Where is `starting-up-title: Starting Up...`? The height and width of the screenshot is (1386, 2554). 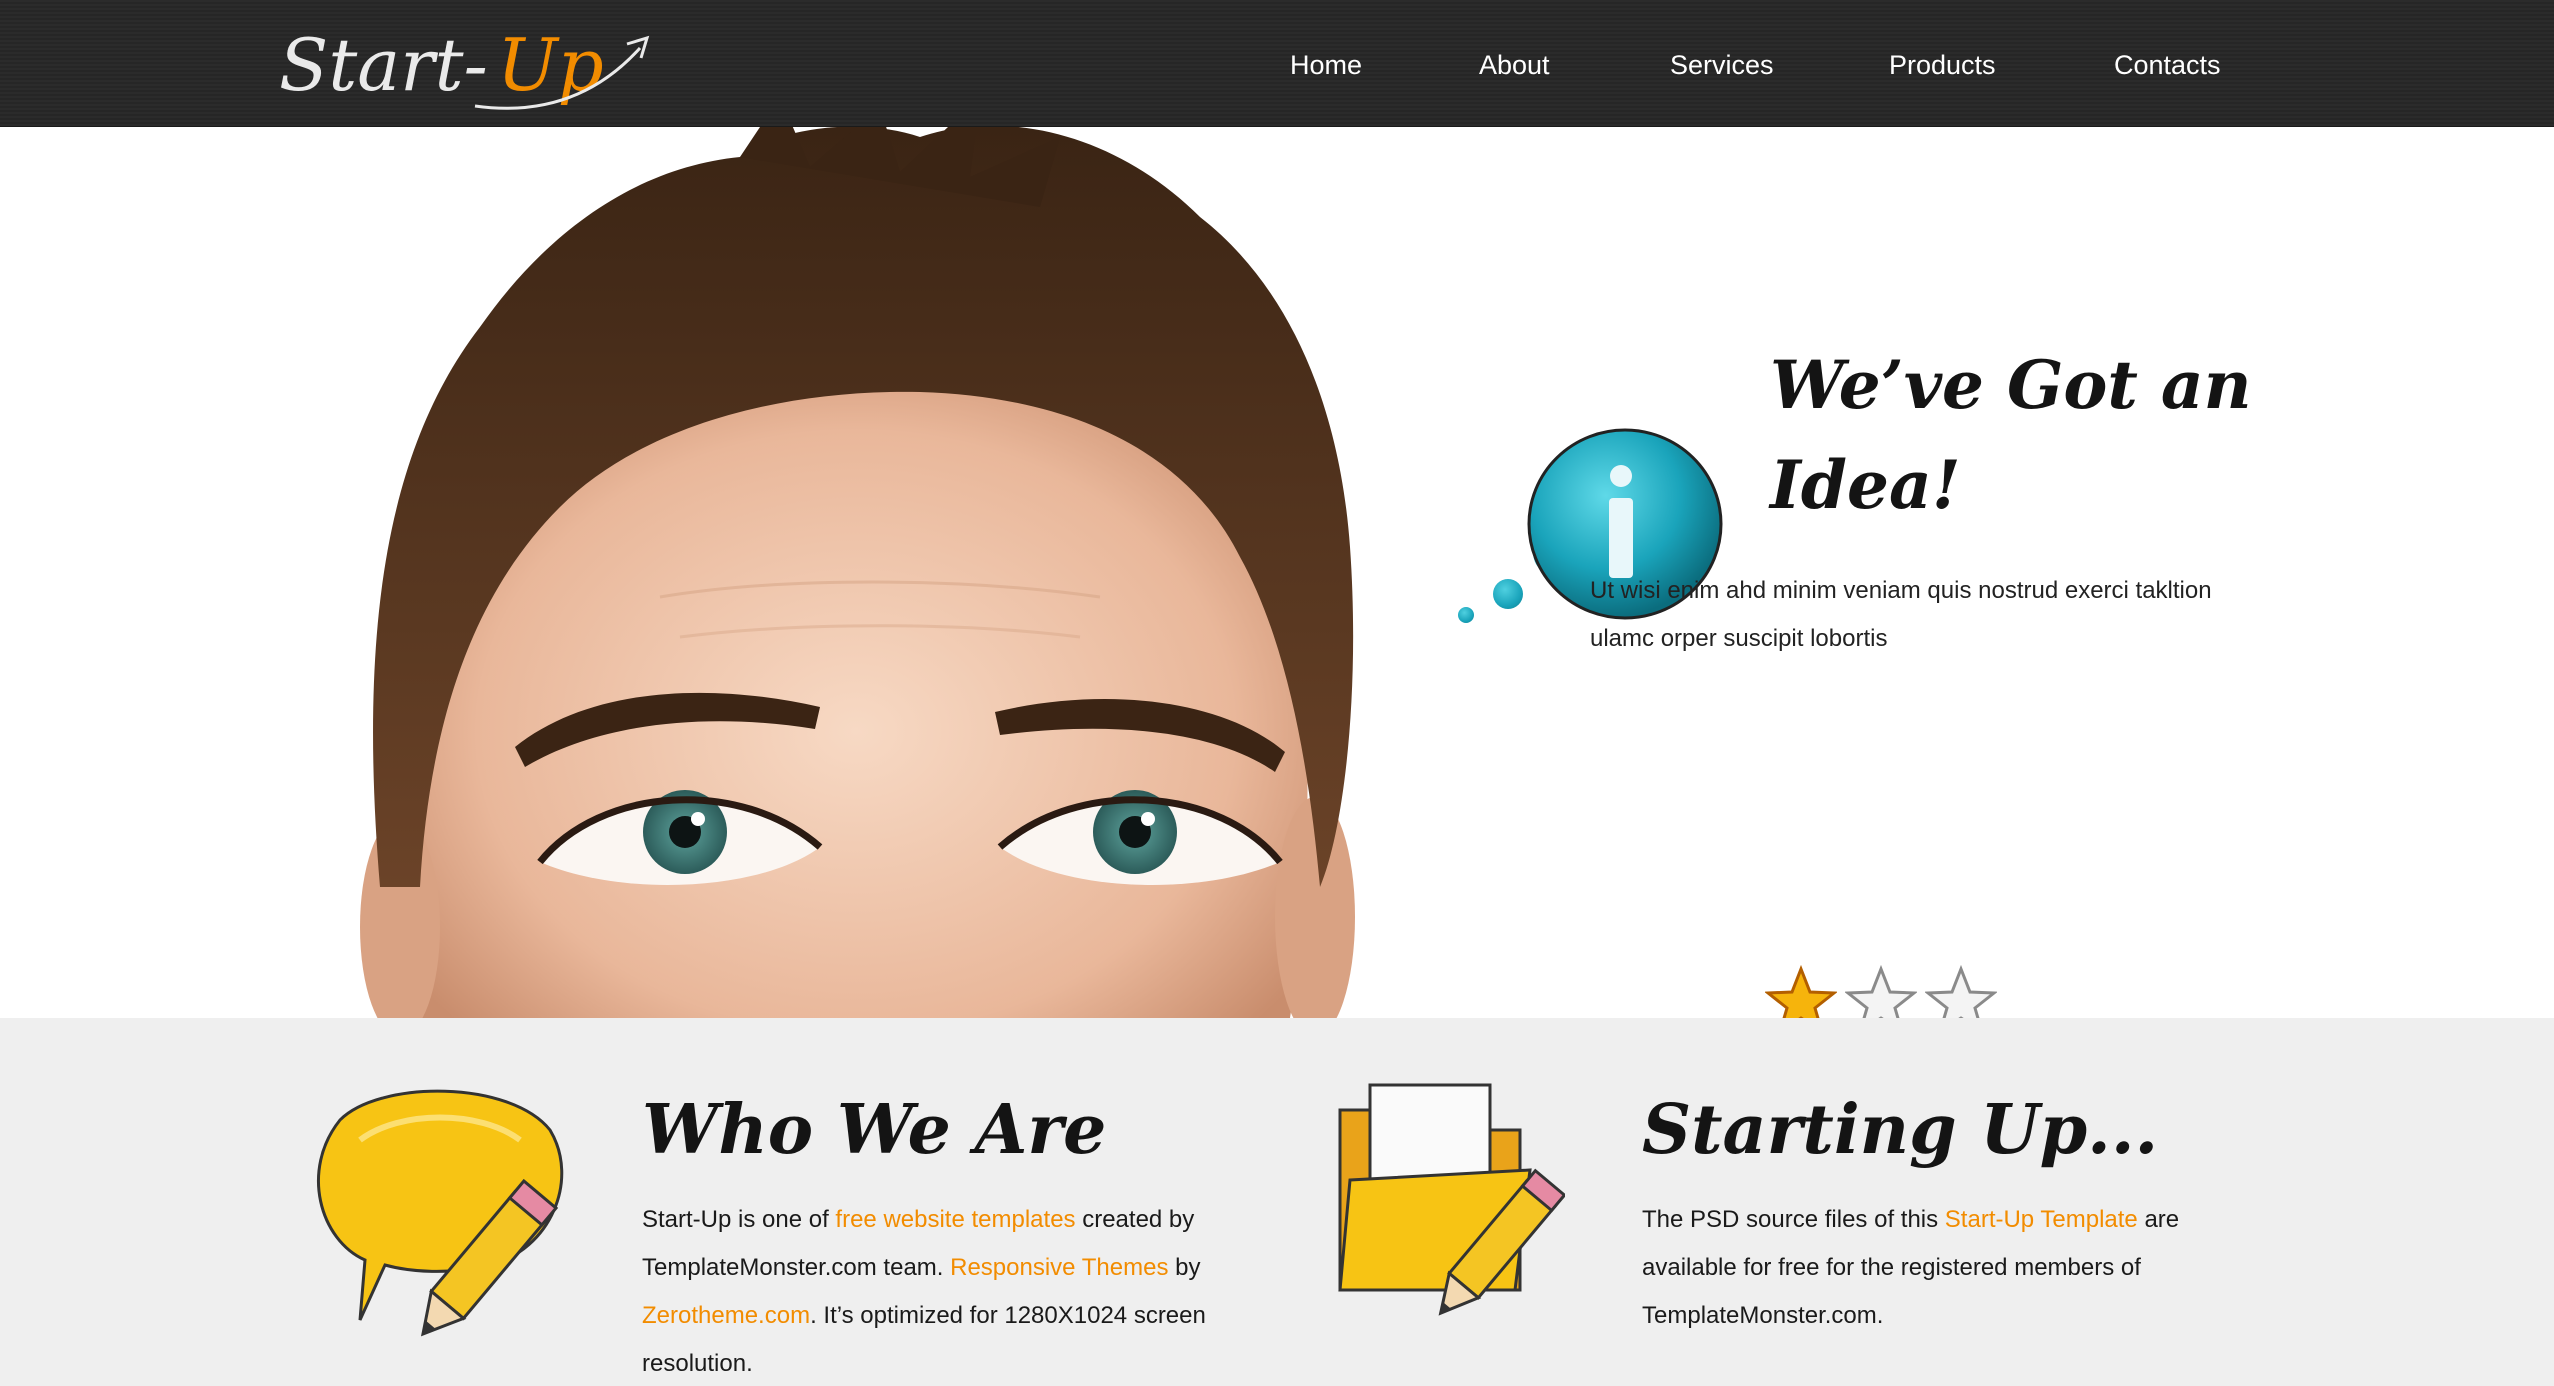
starting-up-title: Starting Up... is located at coordinates (1900, 1130).